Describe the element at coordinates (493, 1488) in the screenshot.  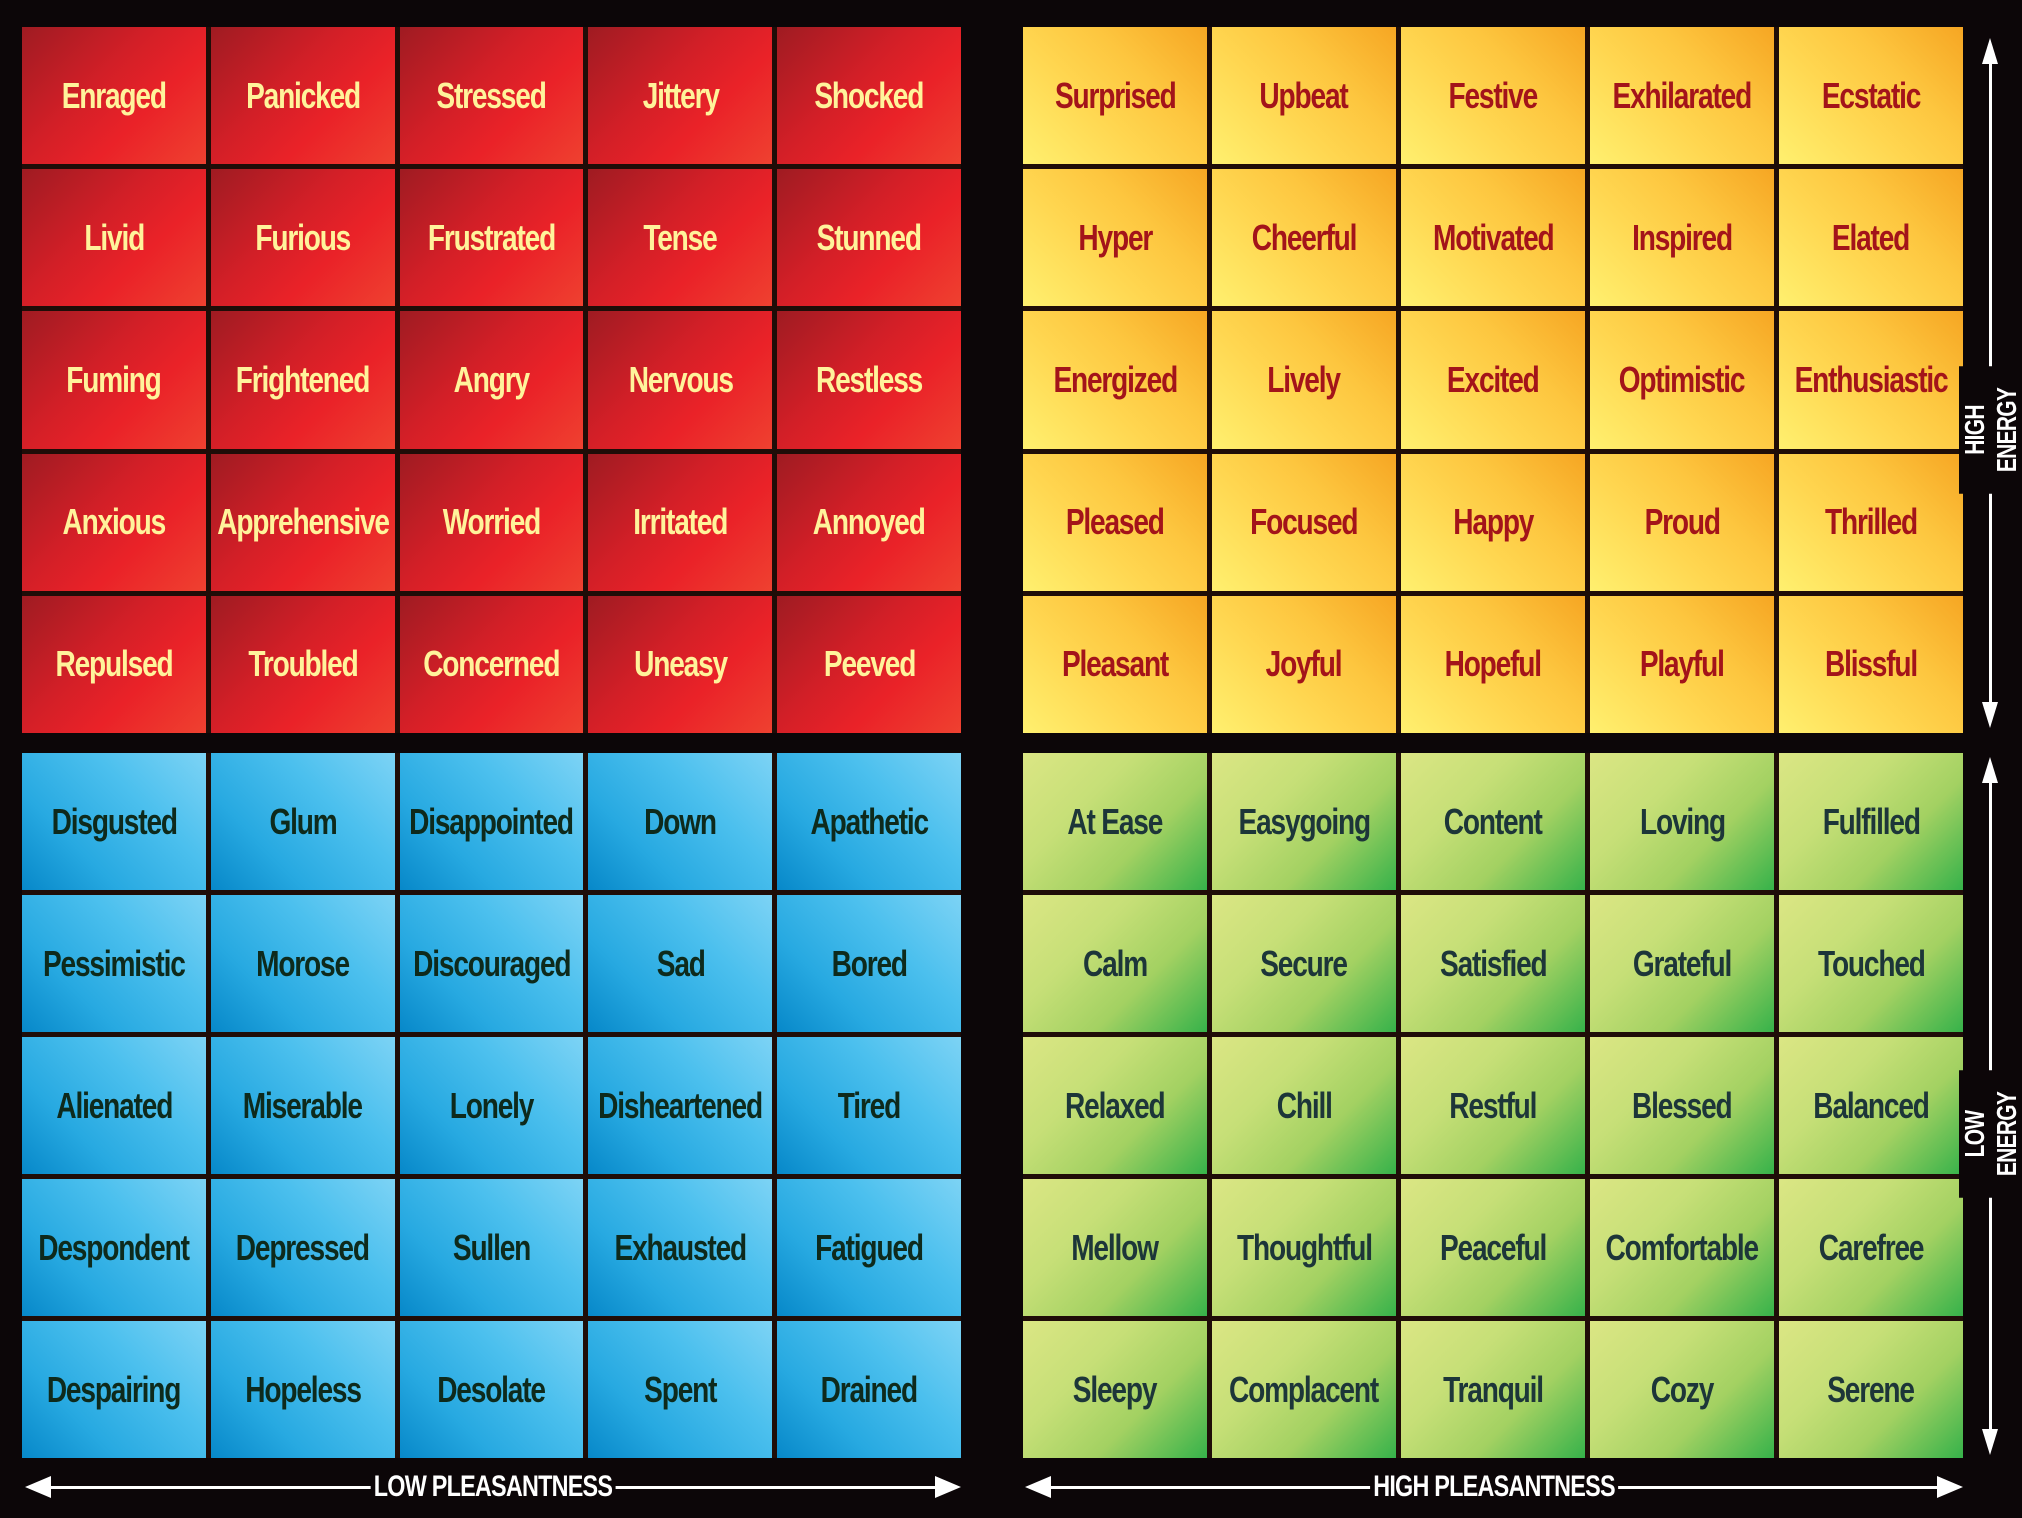
I see `low-pleasantness-axis: LOW PLEASANTNESS` at that location.